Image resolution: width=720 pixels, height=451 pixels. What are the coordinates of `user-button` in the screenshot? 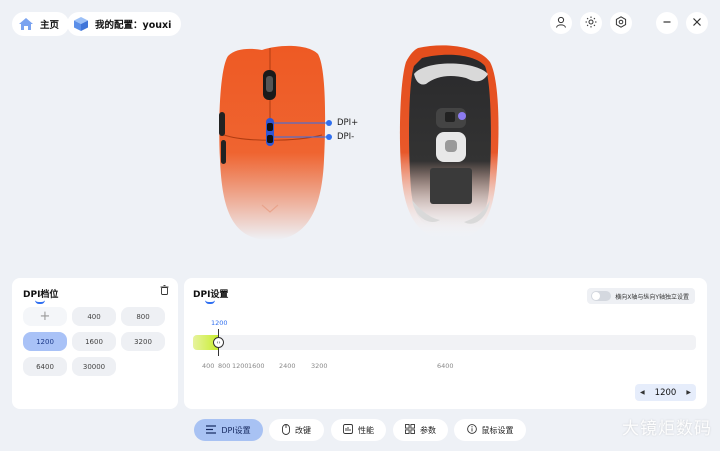 It's located at (561, 23).